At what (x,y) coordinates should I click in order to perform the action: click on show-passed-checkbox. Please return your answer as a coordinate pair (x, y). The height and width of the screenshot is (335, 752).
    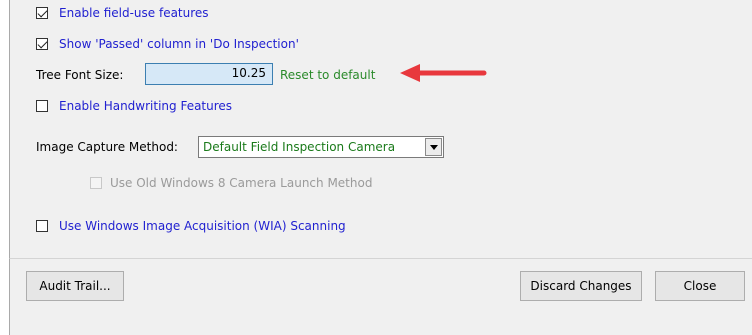
    Looking at the image, I should click on (42, 44).